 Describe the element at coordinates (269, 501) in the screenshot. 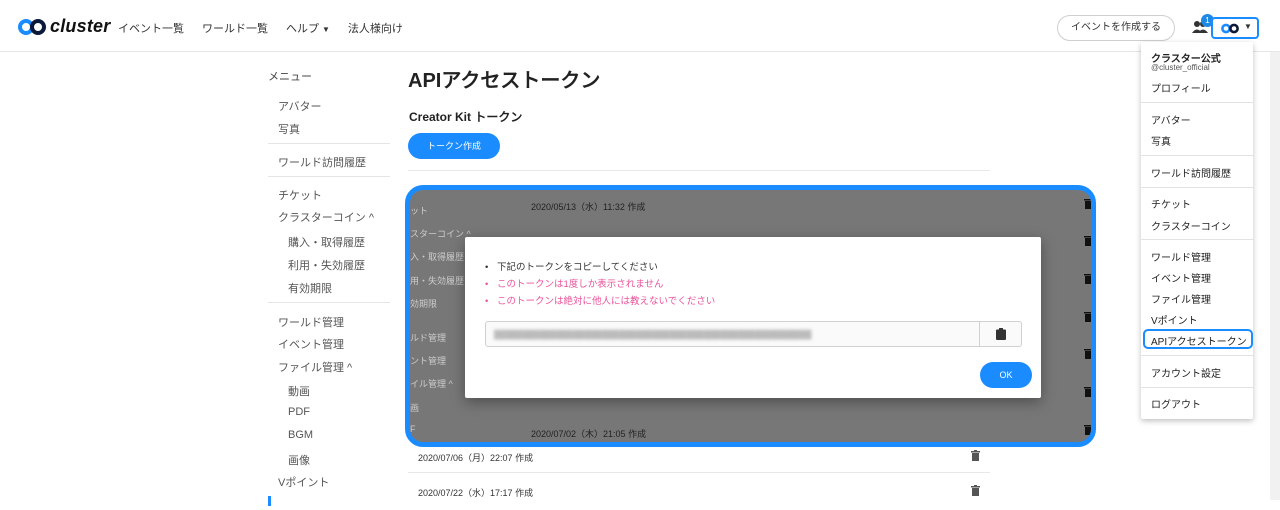

I see `menu-active-indicator` at that location.